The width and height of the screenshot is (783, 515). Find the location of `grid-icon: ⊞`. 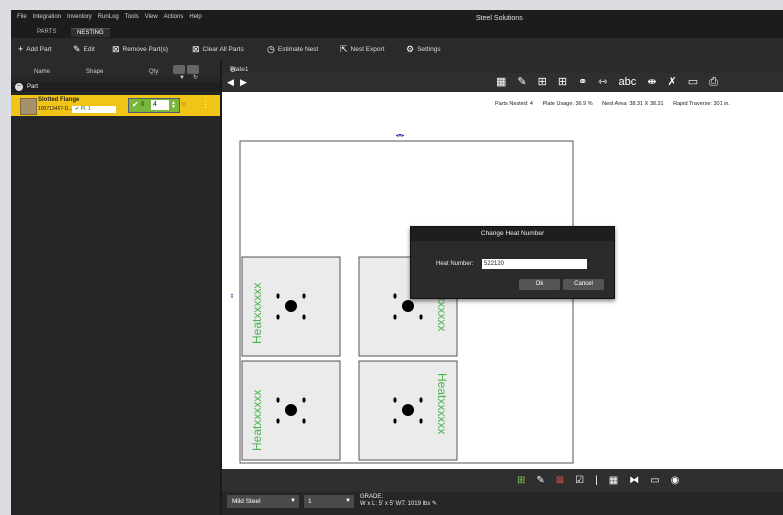

grid-icon: ⊞ is located at coordinates (542, 82).